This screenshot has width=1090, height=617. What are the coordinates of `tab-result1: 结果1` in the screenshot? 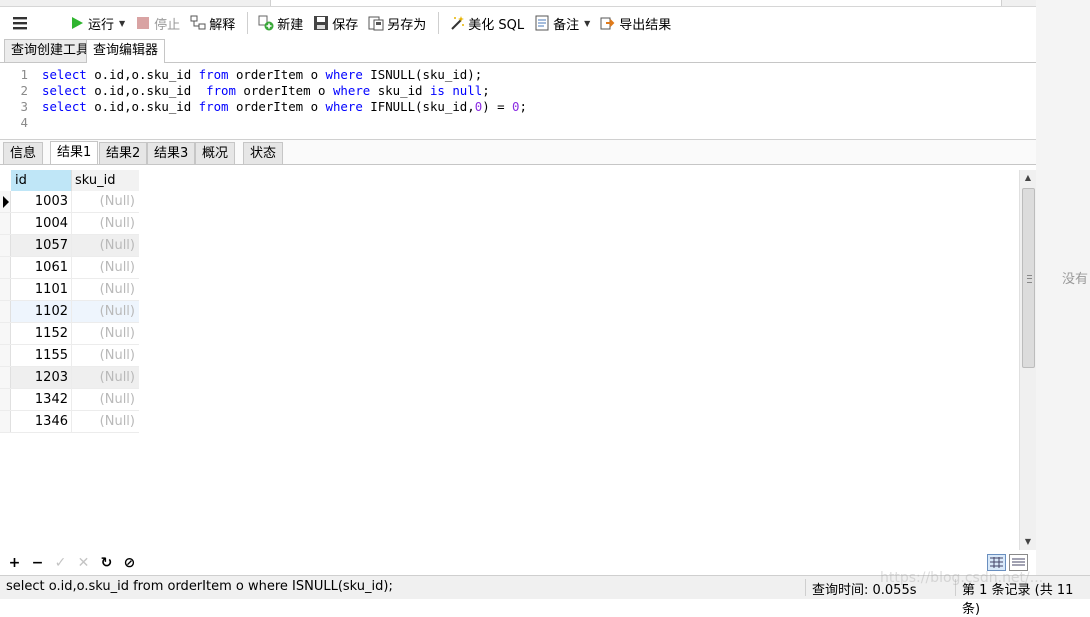 It's located at (74, 152).